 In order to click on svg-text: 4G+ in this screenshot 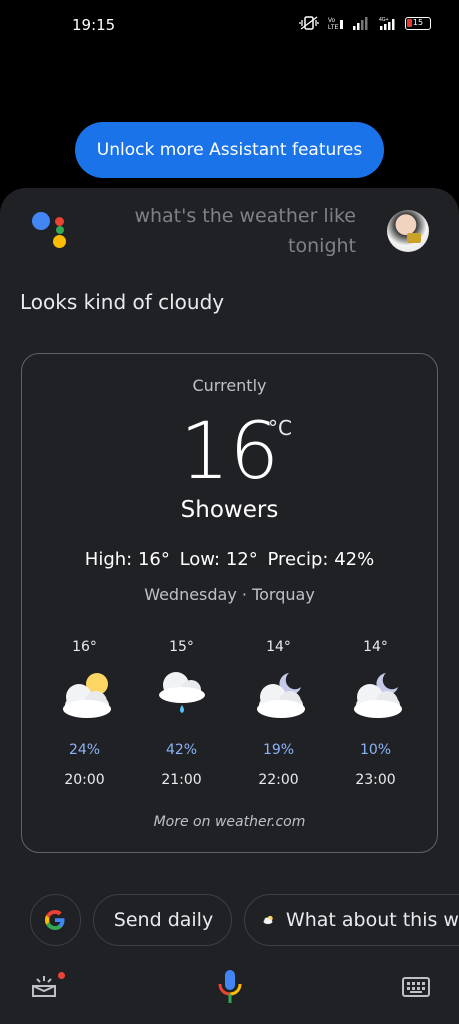, I will do `click(384, 20)`.